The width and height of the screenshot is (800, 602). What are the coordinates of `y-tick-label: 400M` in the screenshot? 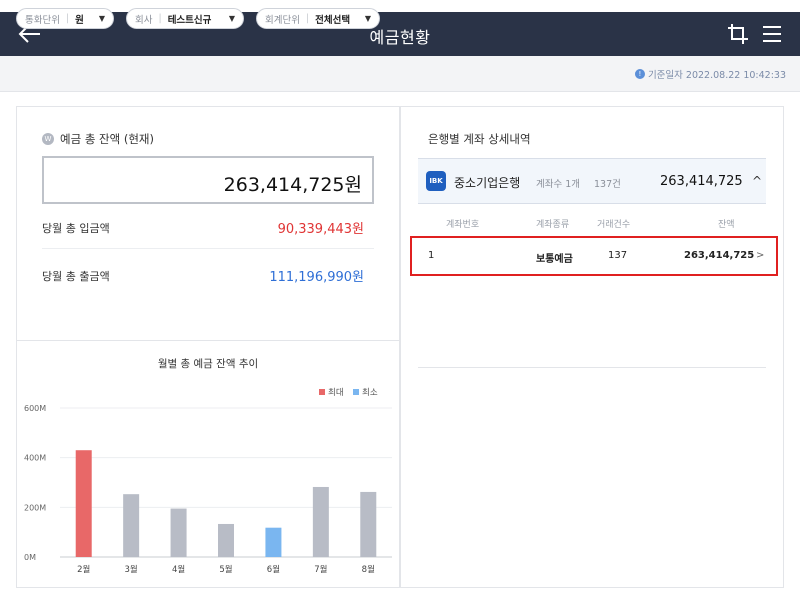 It's located at (35, 458).